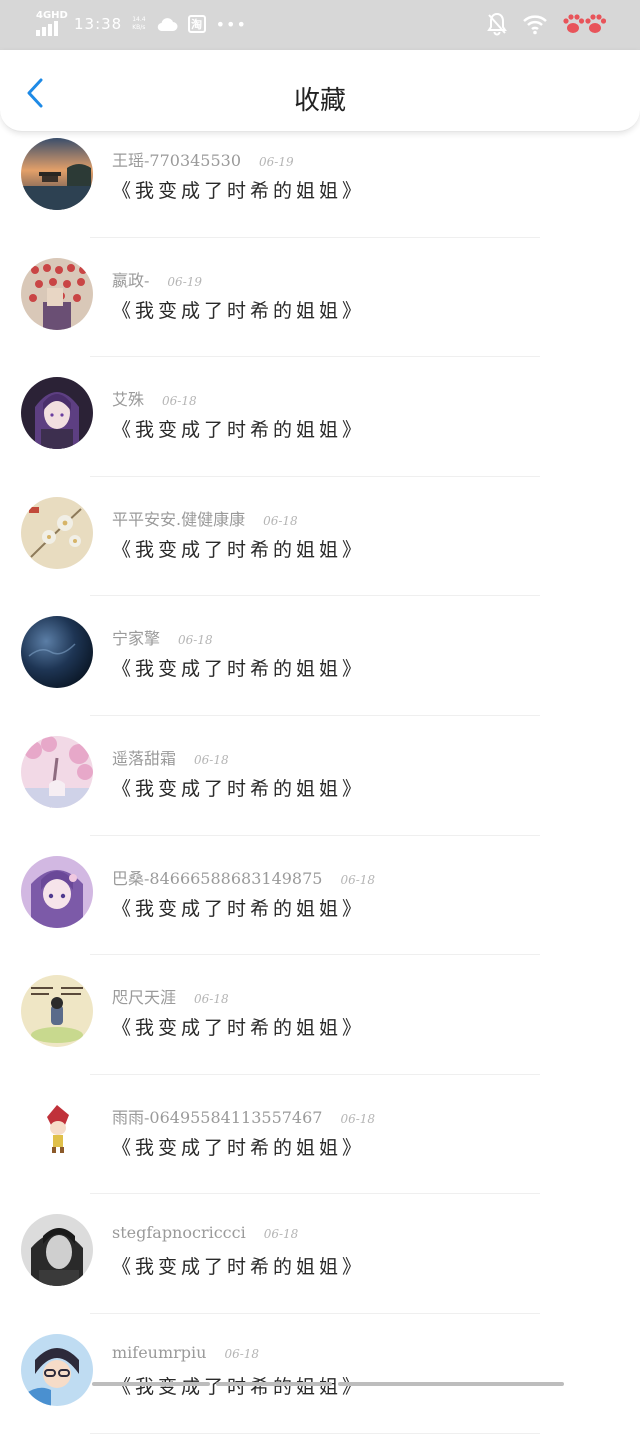 The height and width of the screenshot is (1434, 640). I want to click on signal-group: 4GHD, so click(51, 24).